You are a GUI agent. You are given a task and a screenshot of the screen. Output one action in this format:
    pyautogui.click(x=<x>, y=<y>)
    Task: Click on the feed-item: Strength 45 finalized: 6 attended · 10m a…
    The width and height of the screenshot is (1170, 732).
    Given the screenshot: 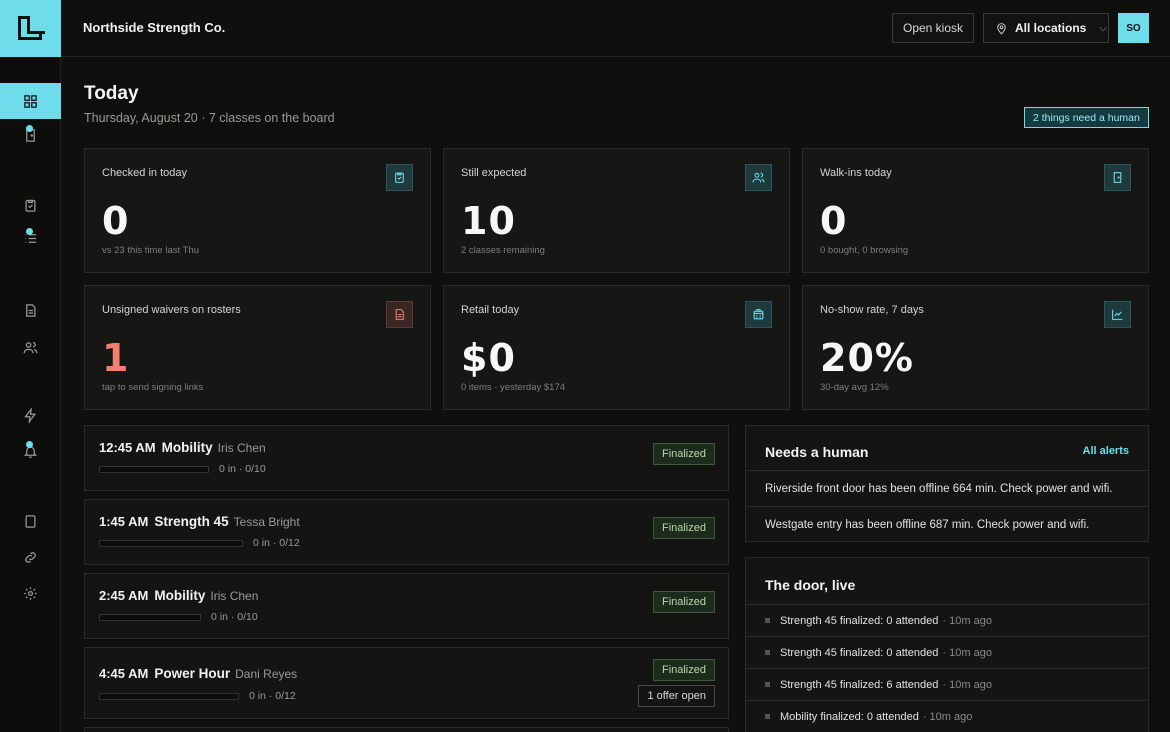 What is the action you would take?
    pyautogui.click(x=947, y=684)
    